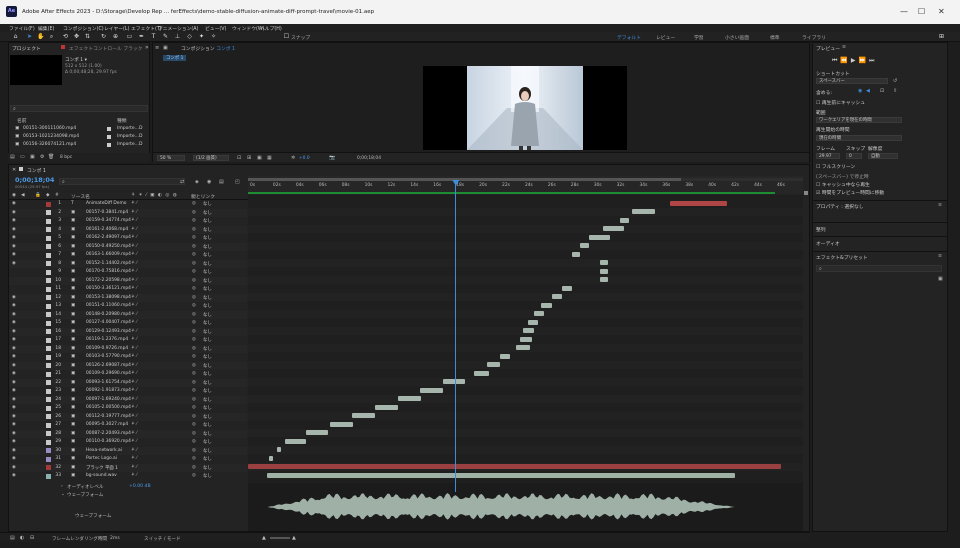  What do you see at coordinates (842, 257) in the screenshot?
I see `effects-presets-title: エフェクト&プリセット` at bounding box center [842, 257].